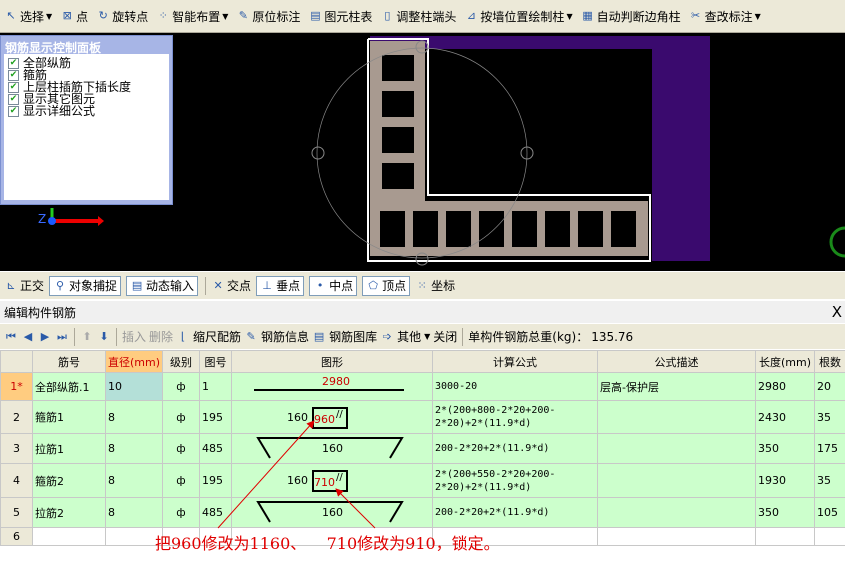 This screenshot has width=845, height=561. I want to click on annotation-text: 把960修改为1160、 710修改为910，锁定。, so click(327, 543).